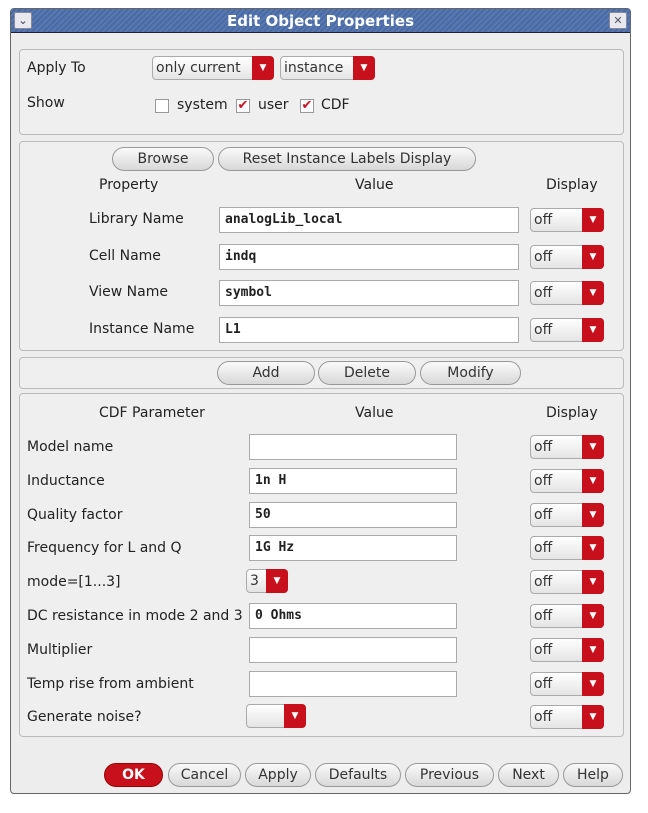 The image size is (648, 813). Describe the element at coordinates (369, 256) in the screenshot. I see `property-value-input: indq` at that location.